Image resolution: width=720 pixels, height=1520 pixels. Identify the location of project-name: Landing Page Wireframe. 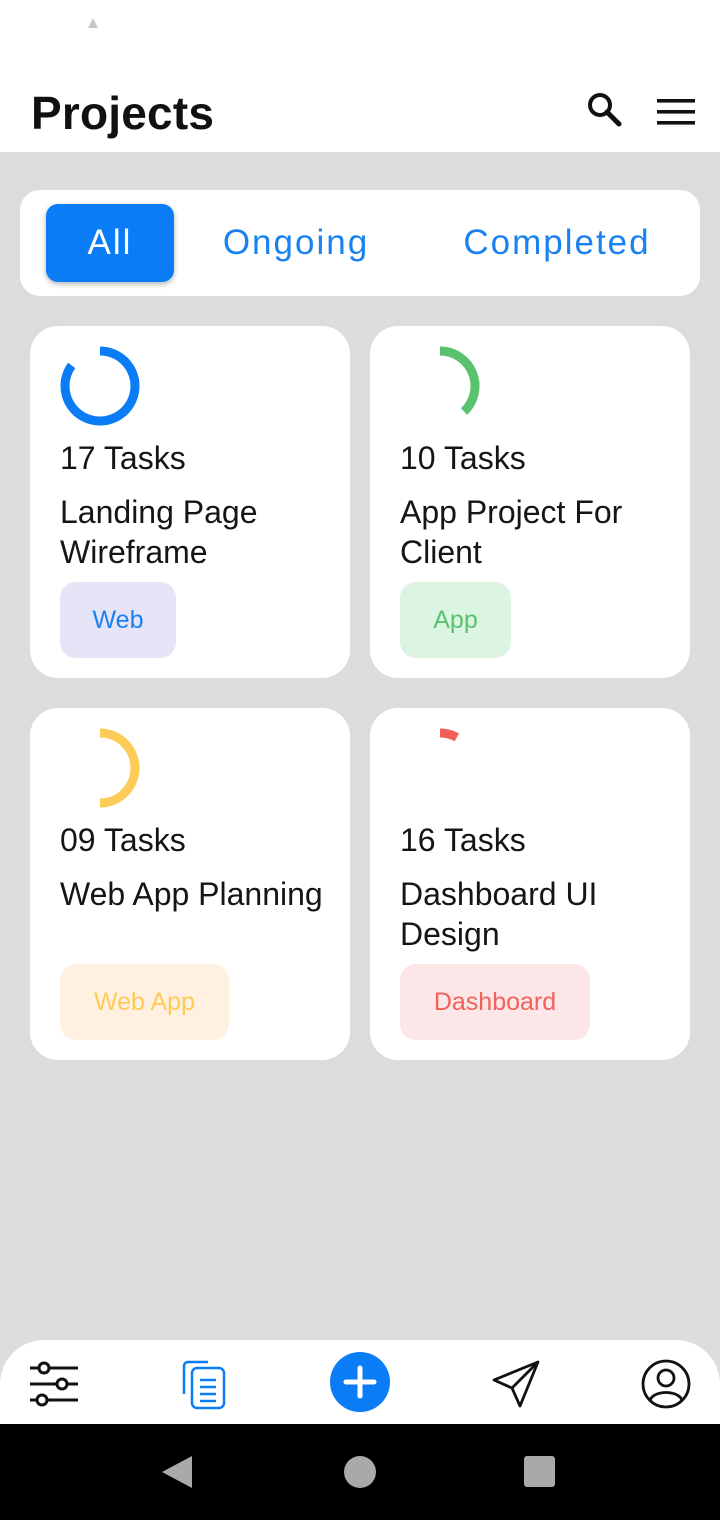
(159, 532).